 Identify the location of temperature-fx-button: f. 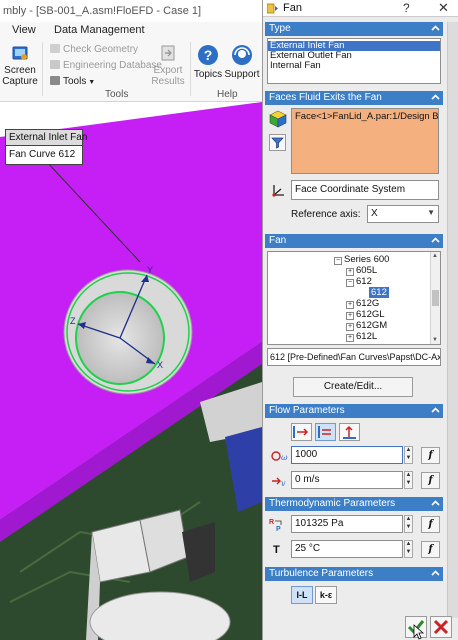
(430, 549).